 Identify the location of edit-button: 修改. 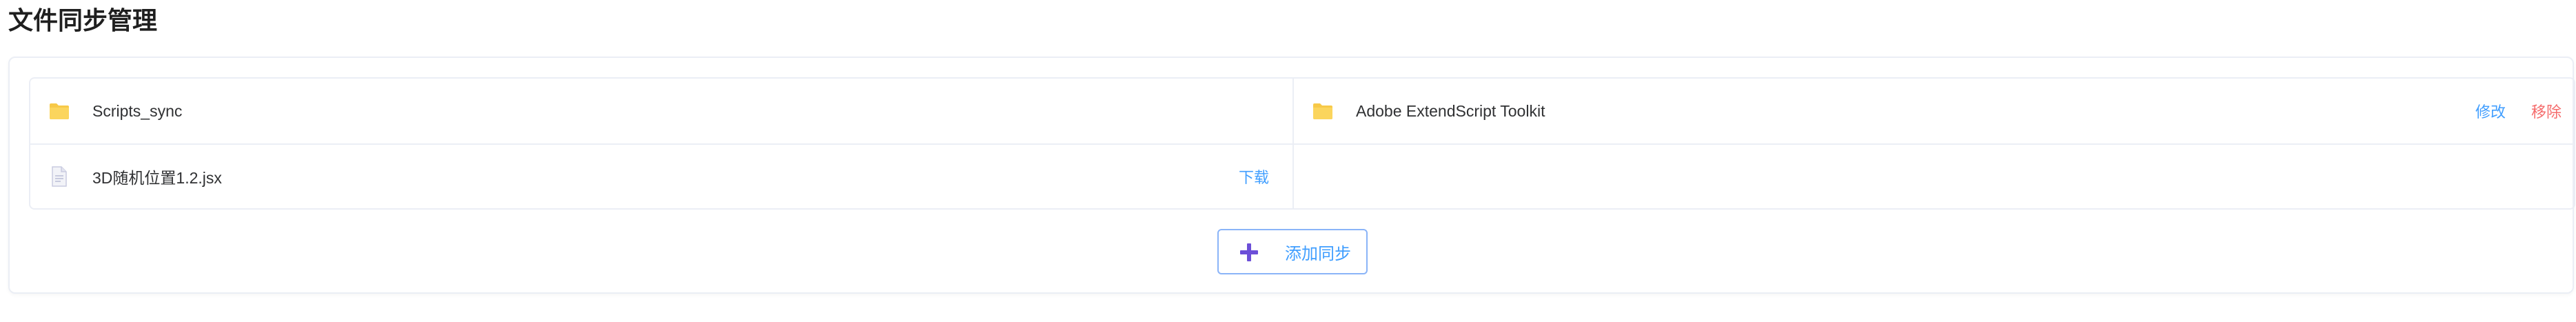
(2490, 111).